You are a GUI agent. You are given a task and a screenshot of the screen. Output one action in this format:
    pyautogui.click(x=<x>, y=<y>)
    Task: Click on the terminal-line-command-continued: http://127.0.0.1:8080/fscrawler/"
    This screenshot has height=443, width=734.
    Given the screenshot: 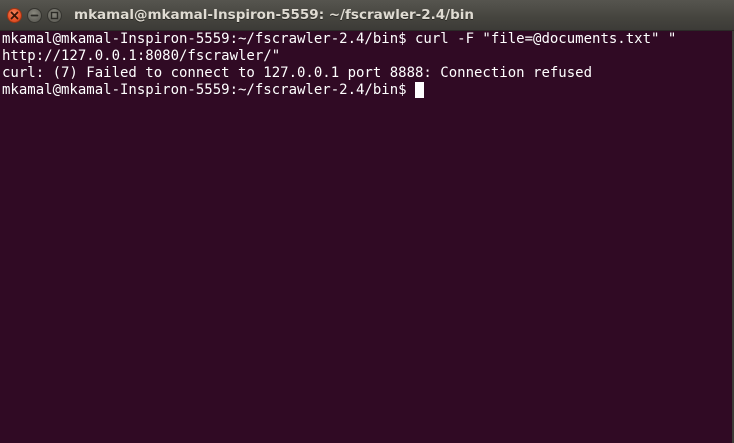 What is the action you would take?
    pyautogui.click(x=141, y=56)
    